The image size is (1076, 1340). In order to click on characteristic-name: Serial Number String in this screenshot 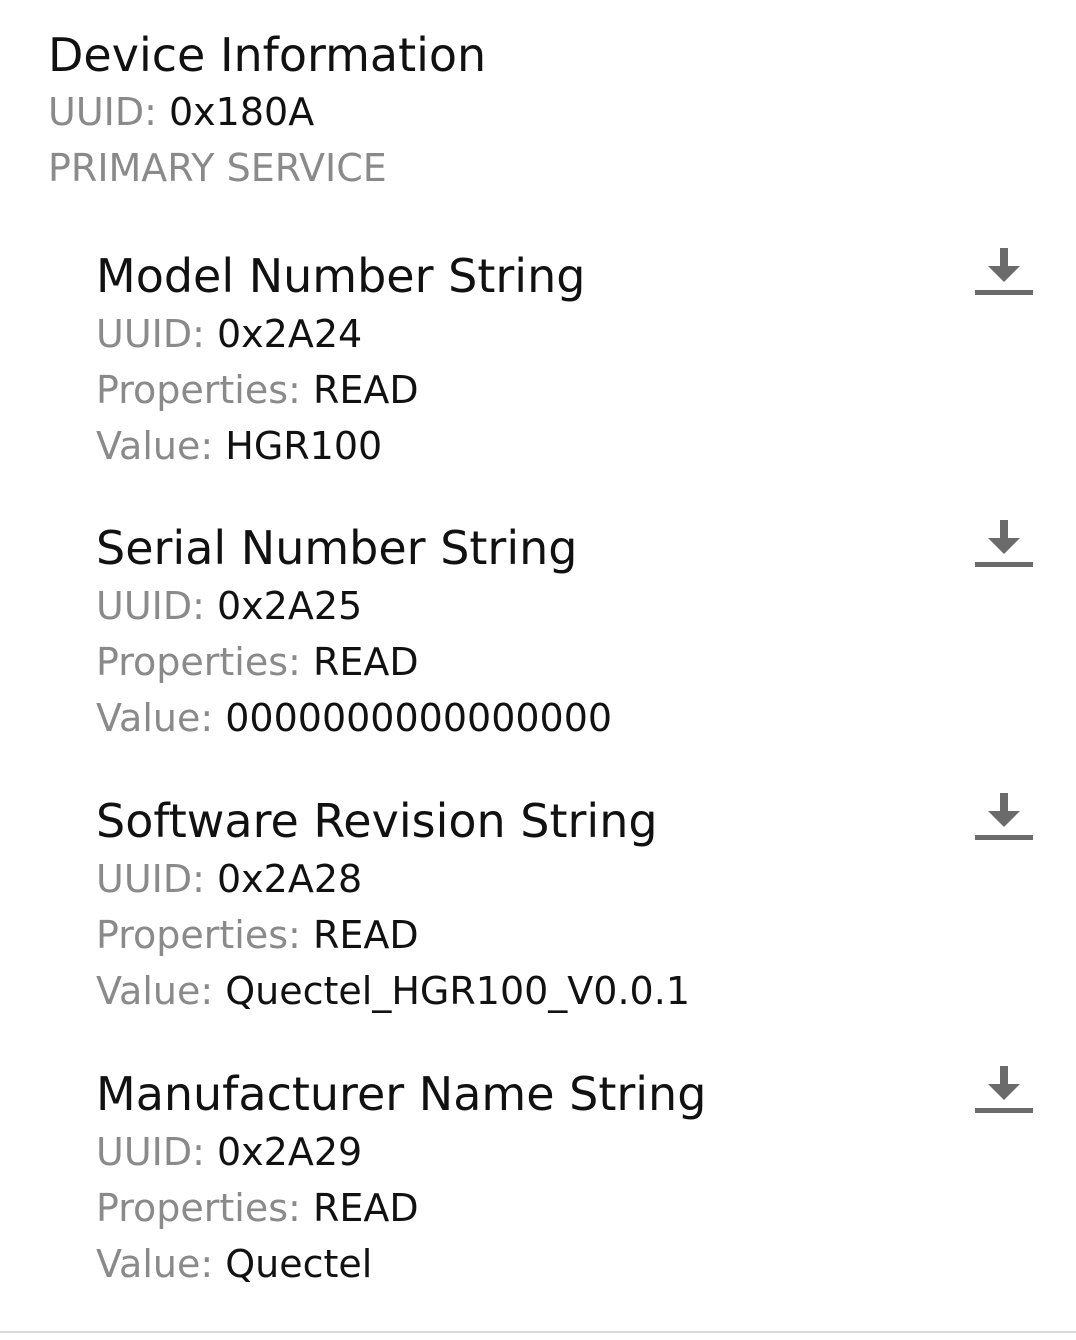, I will do `click(337, 548)`.